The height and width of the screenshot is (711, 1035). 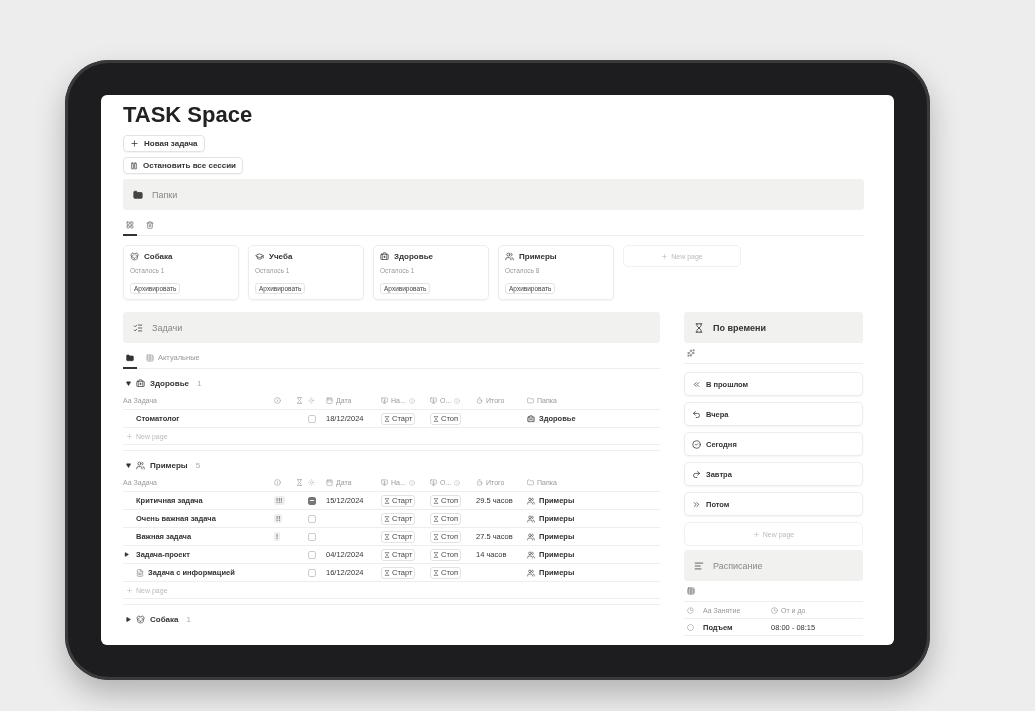 What do you see at coordinates (164, 143) in the screenshot?
I see `new-task-button: Новая задача` at bounding box center [164, 143].